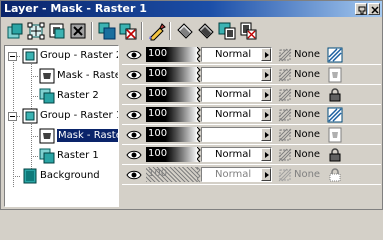  Describe the element at coordinates (87, 135) in the screenshot. I see `layer-name: Mask - Raster` at that location.